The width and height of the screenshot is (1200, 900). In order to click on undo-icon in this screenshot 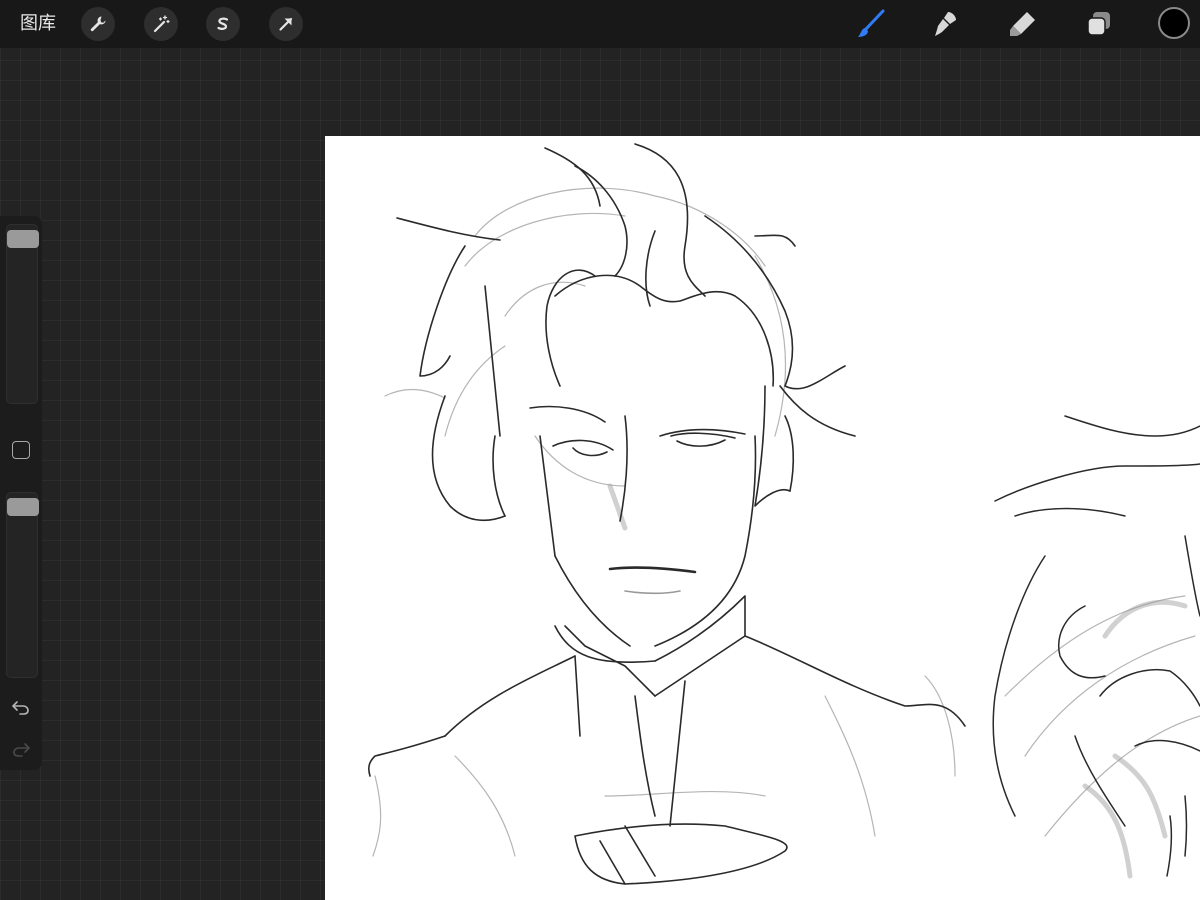, I will do `click(20, 708)`.